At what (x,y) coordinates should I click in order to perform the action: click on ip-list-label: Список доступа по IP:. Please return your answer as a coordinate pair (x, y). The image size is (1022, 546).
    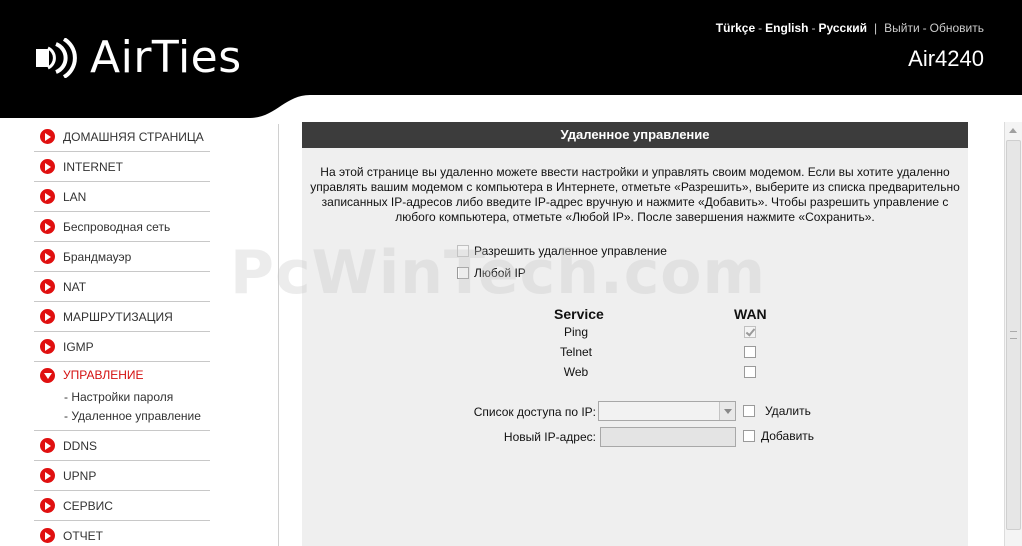
    Looking at the image, I should click on (534, 412).